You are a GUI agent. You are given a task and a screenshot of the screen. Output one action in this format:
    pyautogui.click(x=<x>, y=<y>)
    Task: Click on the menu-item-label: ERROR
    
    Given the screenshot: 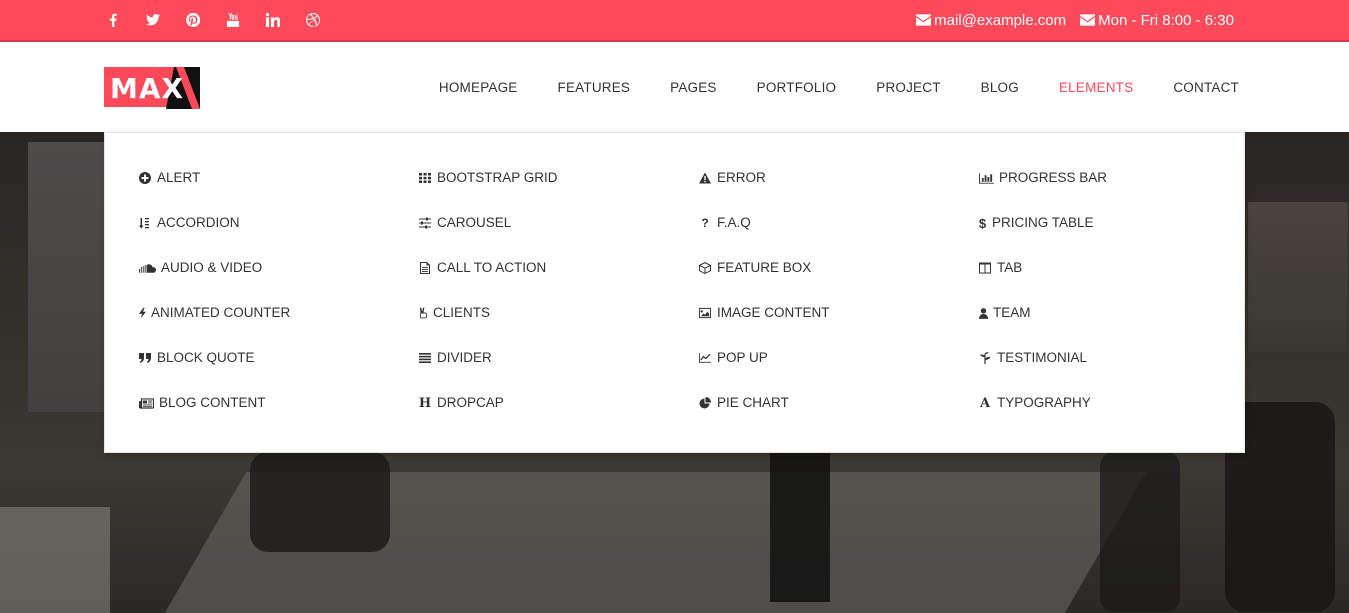 What is the action you would take?
    pyautogui.click(x=741, y=177)
    